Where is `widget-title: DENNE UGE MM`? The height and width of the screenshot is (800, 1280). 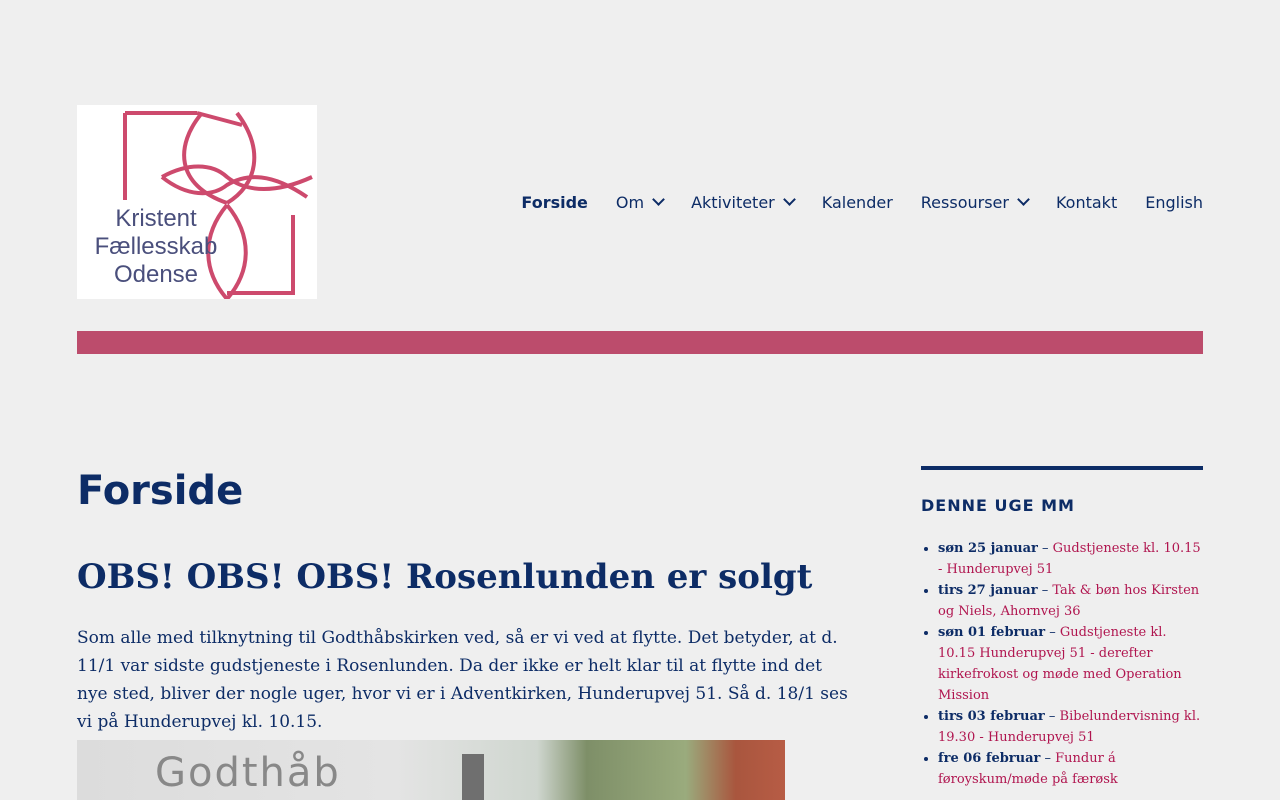
widget-title: DENNE UGE MM is located at coordinates (998, 505).